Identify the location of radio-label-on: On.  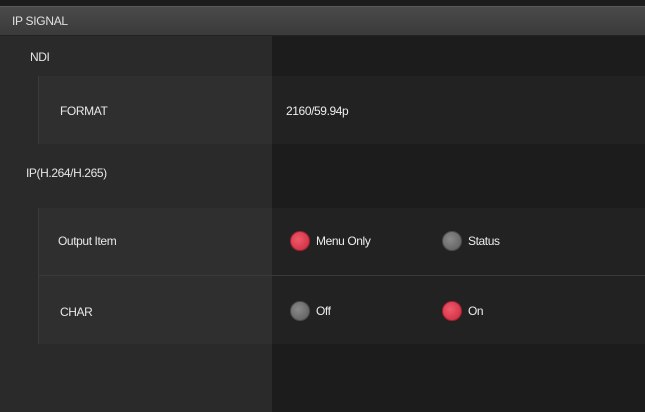
(476, 311).